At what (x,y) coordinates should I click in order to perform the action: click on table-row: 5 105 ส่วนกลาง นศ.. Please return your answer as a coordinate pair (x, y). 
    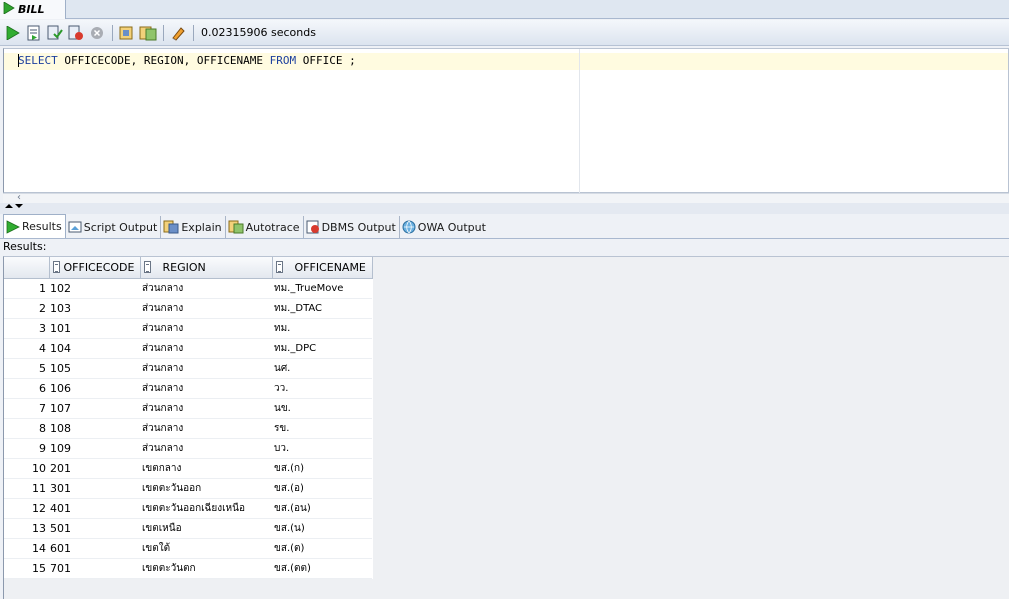
    Looking at the image, I should click on (188, 368).